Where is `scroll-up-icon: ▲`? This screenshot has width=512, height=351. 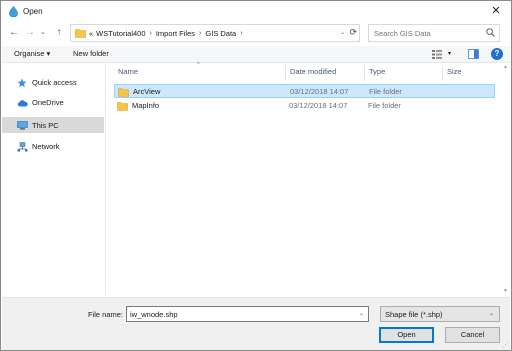
scroll-up-icon: ▲ is located at coordinates (505, 67).